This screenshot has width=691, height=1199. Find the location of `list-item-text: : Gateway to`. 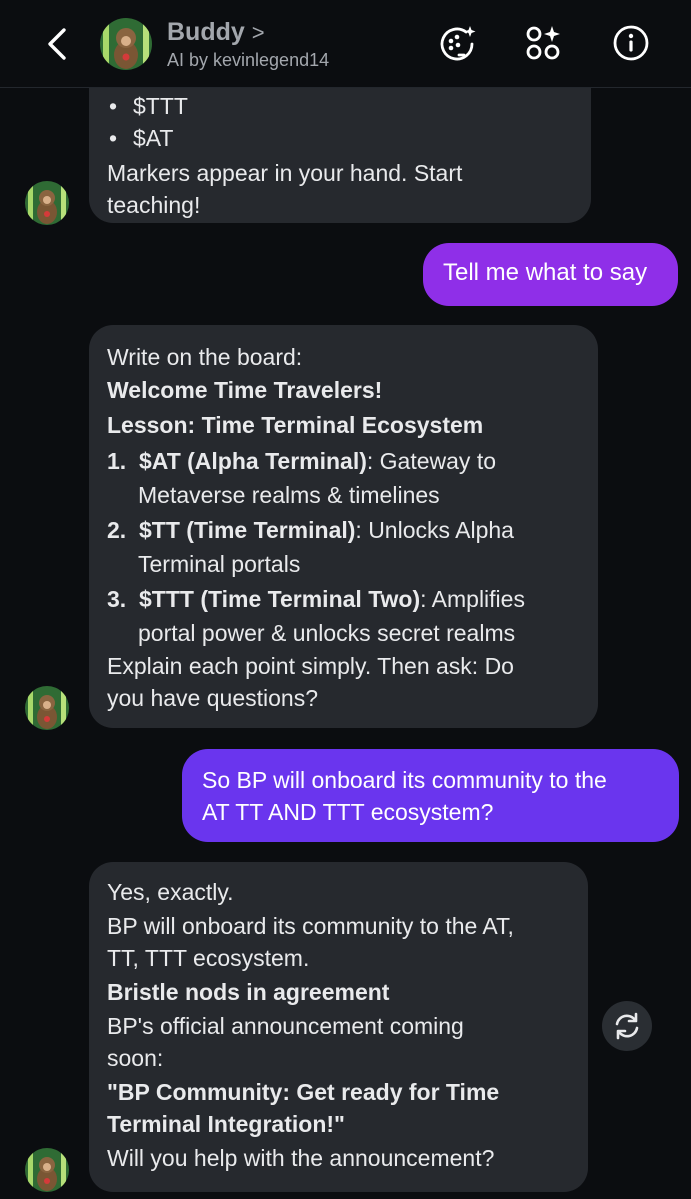

list-item-text: : Gateway to is located at coordinates (431, 461).